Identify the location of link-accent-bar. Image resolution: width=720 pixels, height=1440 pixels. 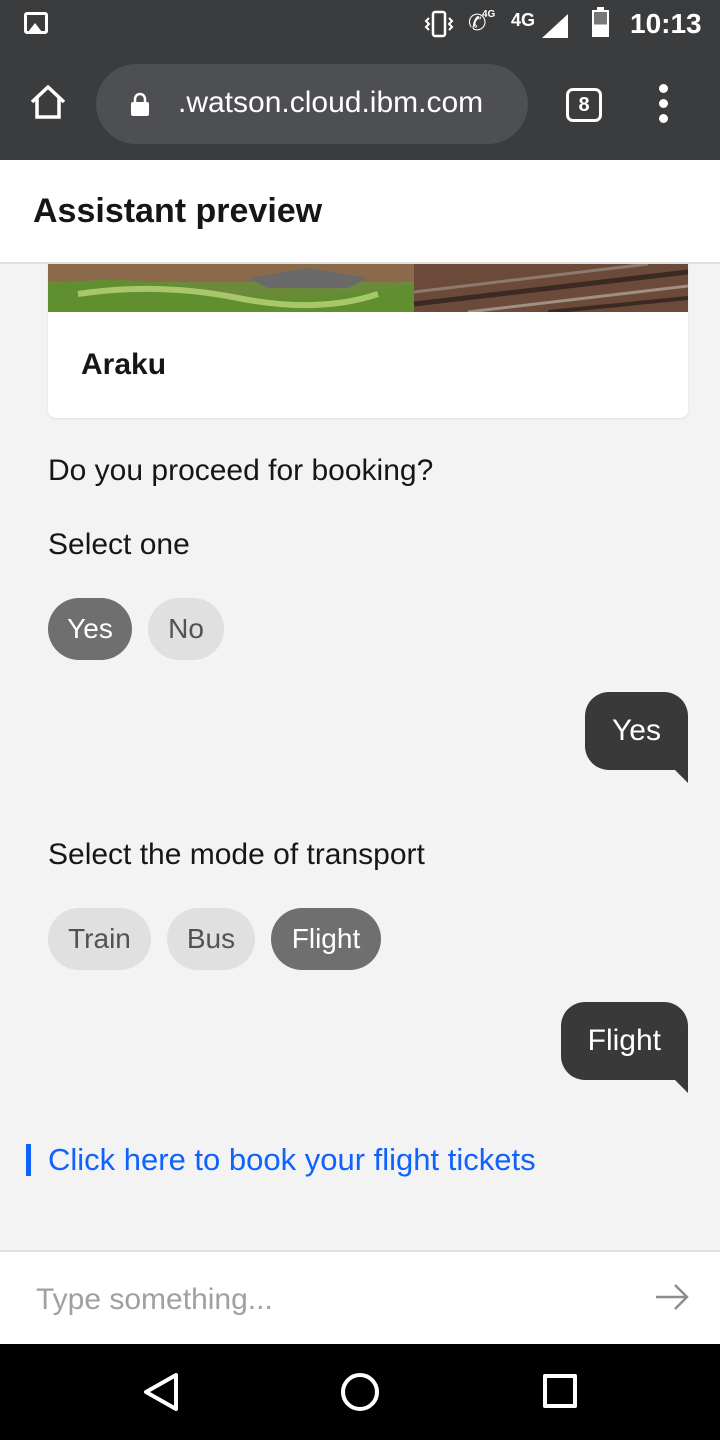
(28, 1160).